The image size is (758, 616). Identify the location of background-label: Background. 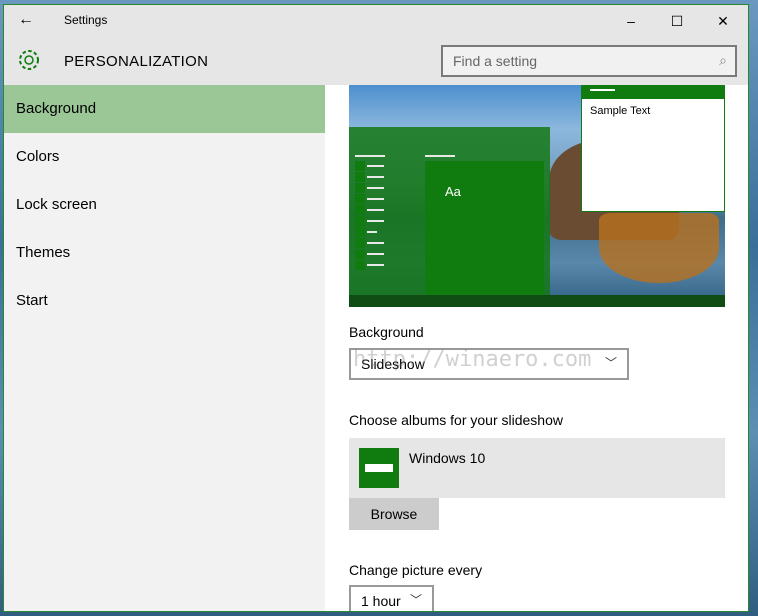
(386, 332).